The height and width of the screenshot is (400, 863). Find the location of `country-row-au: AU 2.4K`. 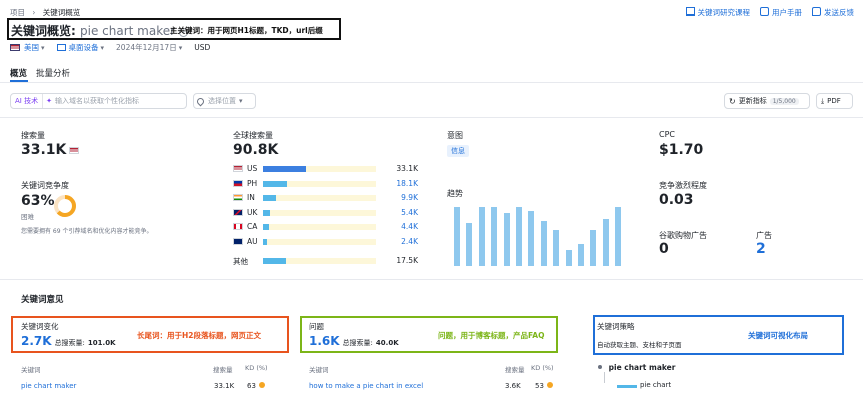

country-row-au: AU 2.4K is located at coordinates (325, 243).